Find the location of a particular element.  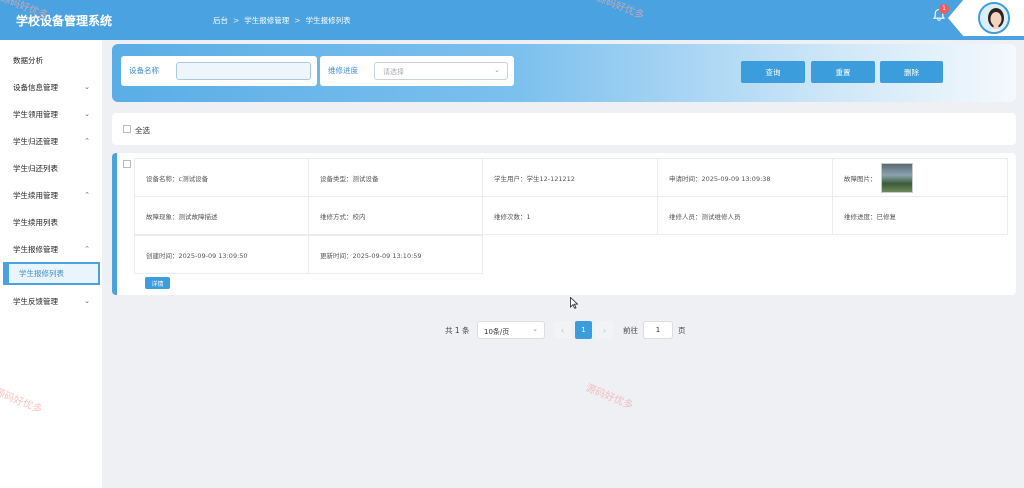

cell-text: 更新时间：2025-09-09 13:10:59 is located at coordinates (371, 255).